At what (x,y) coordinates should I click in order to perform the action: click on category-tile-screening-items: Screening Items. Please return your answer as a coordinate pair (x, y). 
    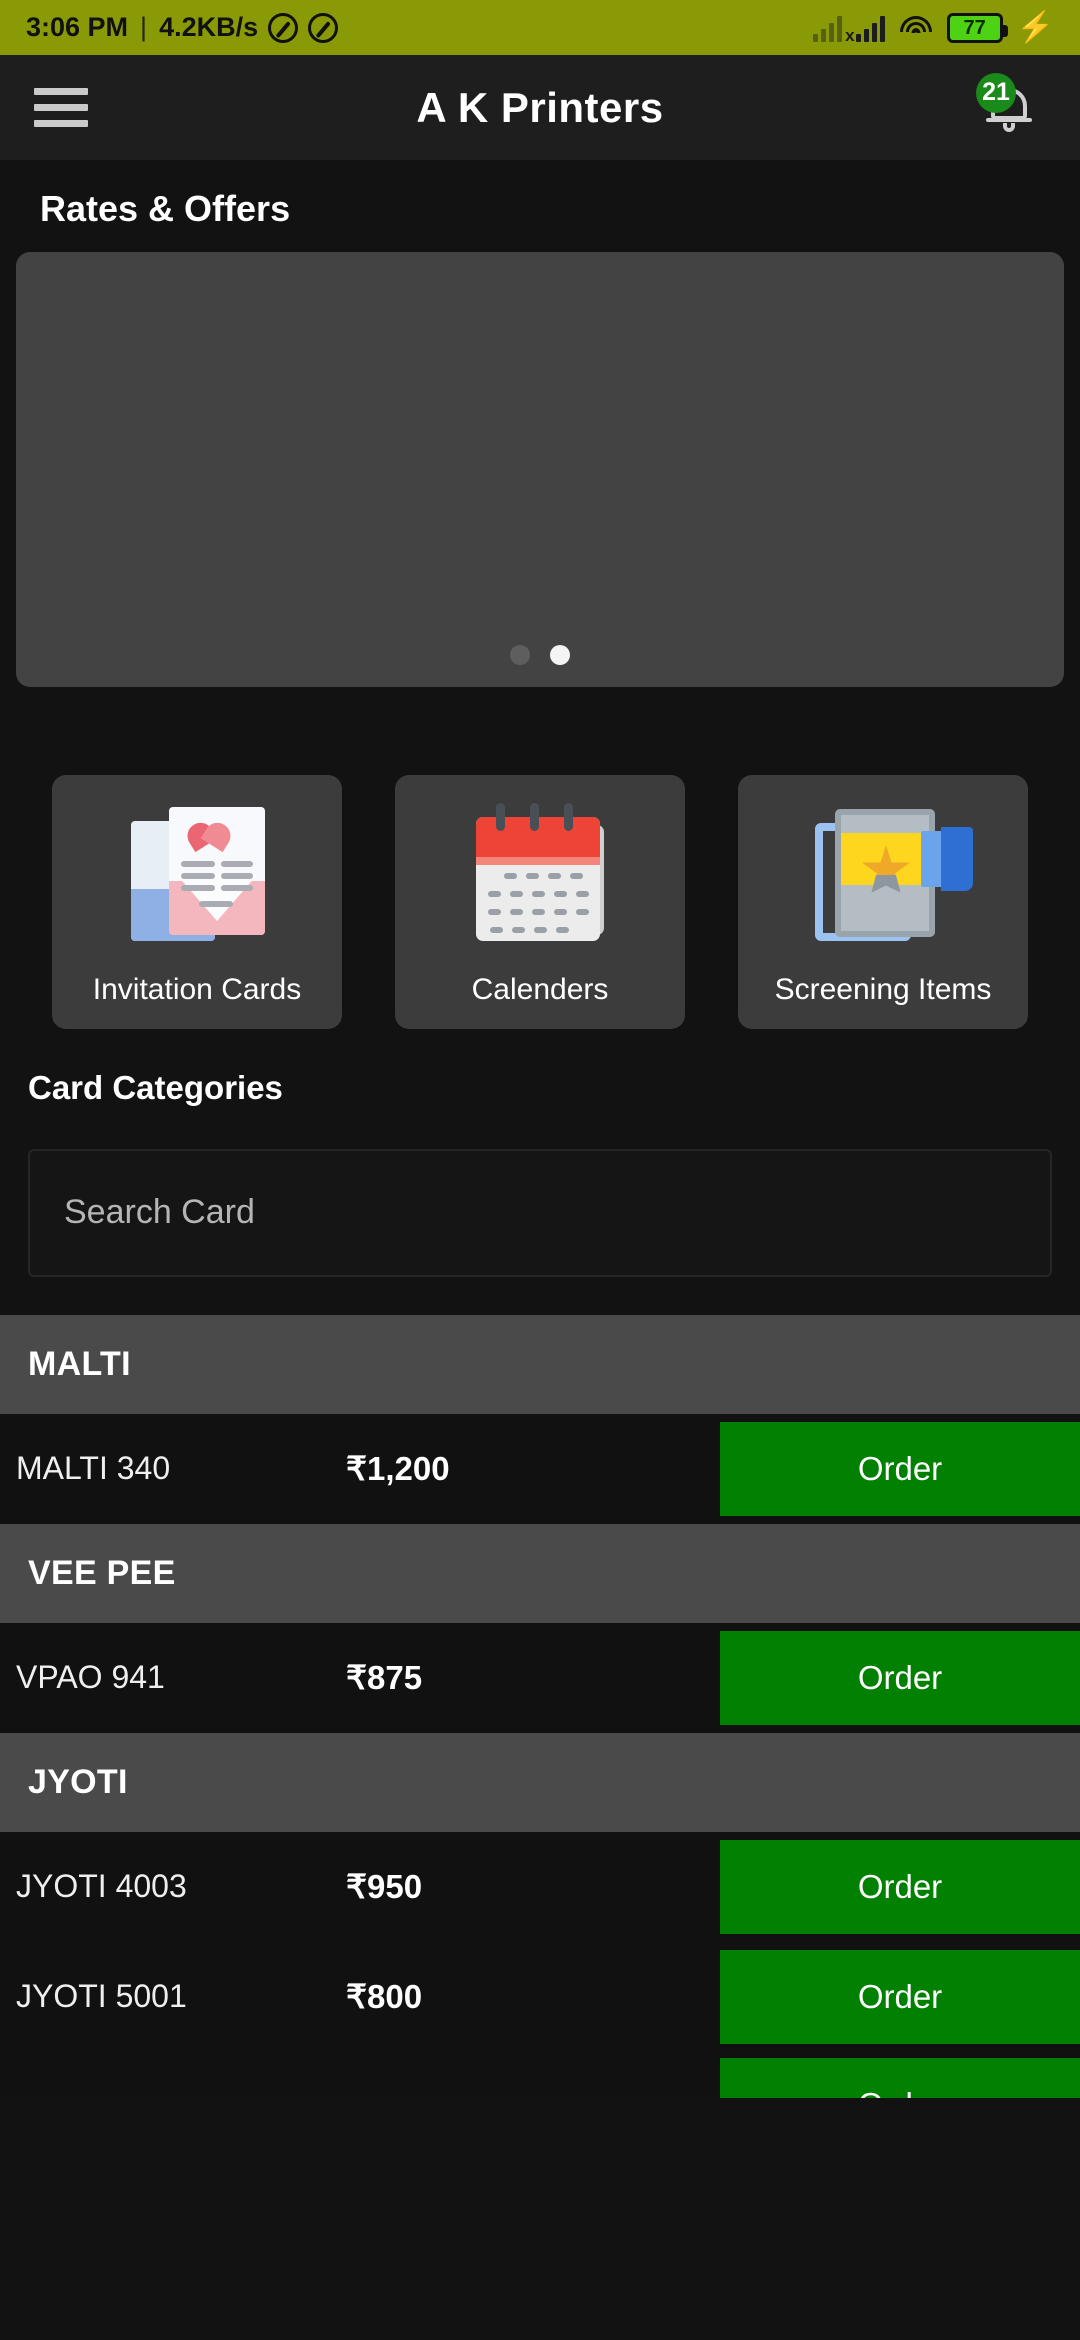
    Looking at the image, I should click on (883, 902).